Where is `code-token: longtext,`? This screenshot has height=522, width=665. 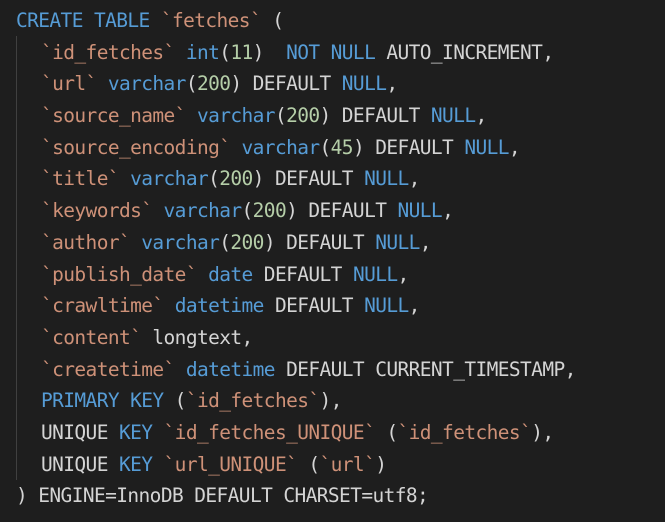 code-token: longtext, is located at coordinates (197, 337).